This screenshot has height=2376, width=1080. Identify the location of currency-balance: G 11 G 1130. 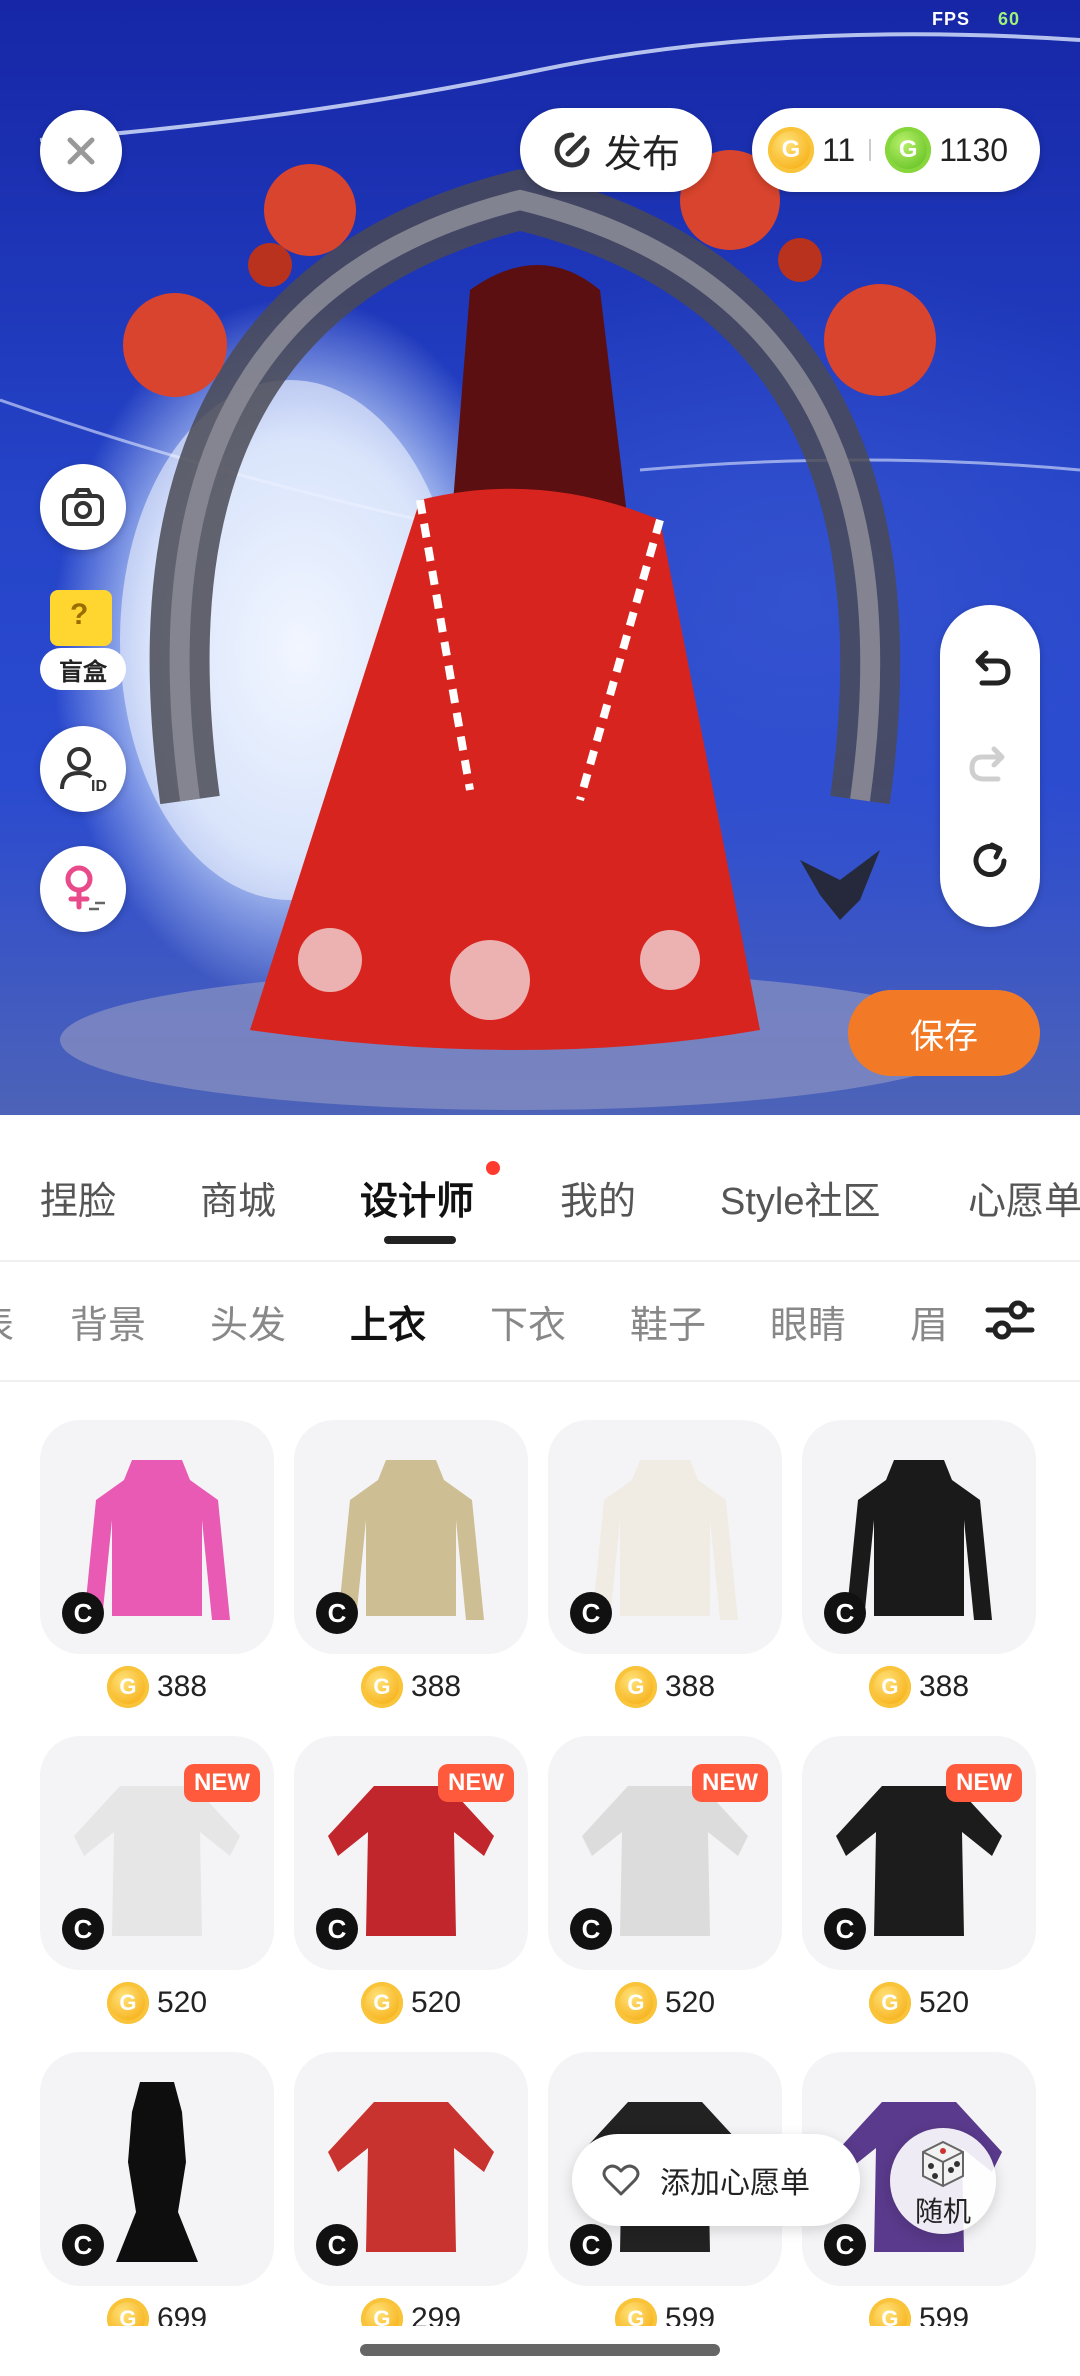
(896, 150).